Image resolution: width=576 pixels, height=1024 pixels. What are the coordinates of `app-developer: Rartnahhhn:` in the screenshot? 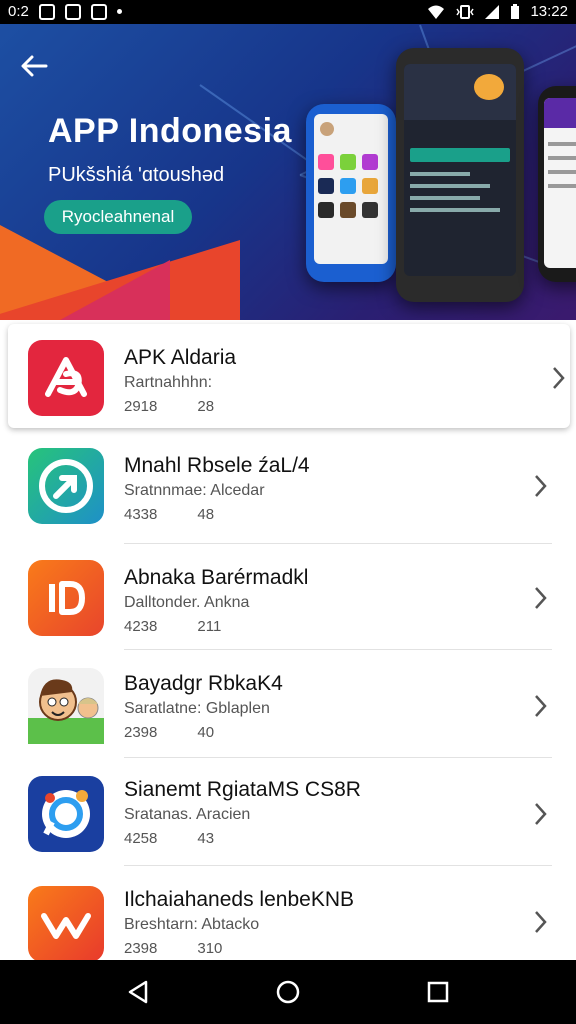 It's located at (168, 382).